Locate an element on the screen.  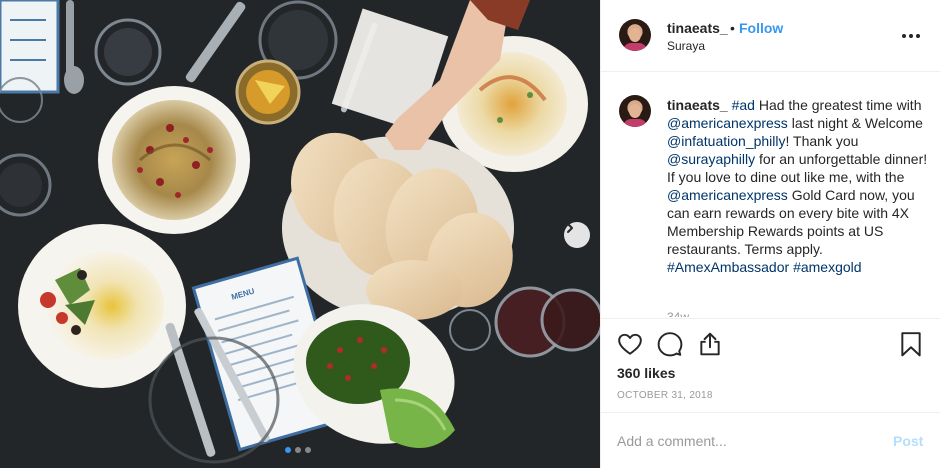
caption-time-ago: 34w is located at coordinates (678, 313).